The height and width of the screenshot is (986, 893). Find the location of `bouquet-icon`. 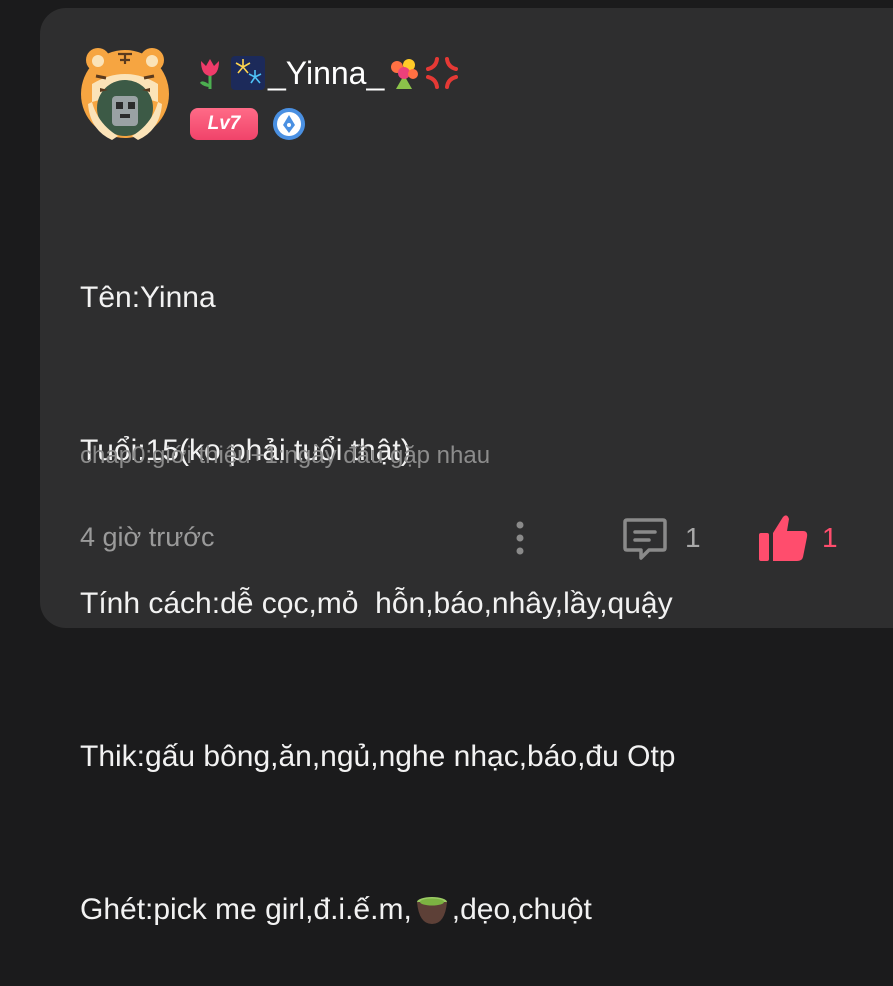

bouquet-icon is located at coordinates (404, 73).